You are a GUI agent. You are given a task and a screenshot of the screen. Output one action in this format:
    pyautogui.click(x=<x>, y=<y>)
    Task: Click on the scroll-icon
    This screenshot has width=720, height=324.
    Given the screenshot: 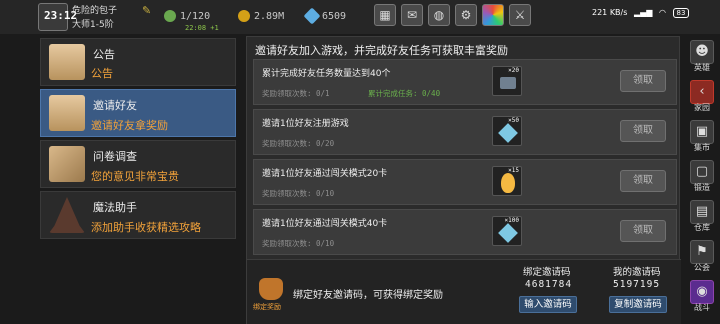 What is the action you would take?
    pyautogui.click(x=67, y=164)
    